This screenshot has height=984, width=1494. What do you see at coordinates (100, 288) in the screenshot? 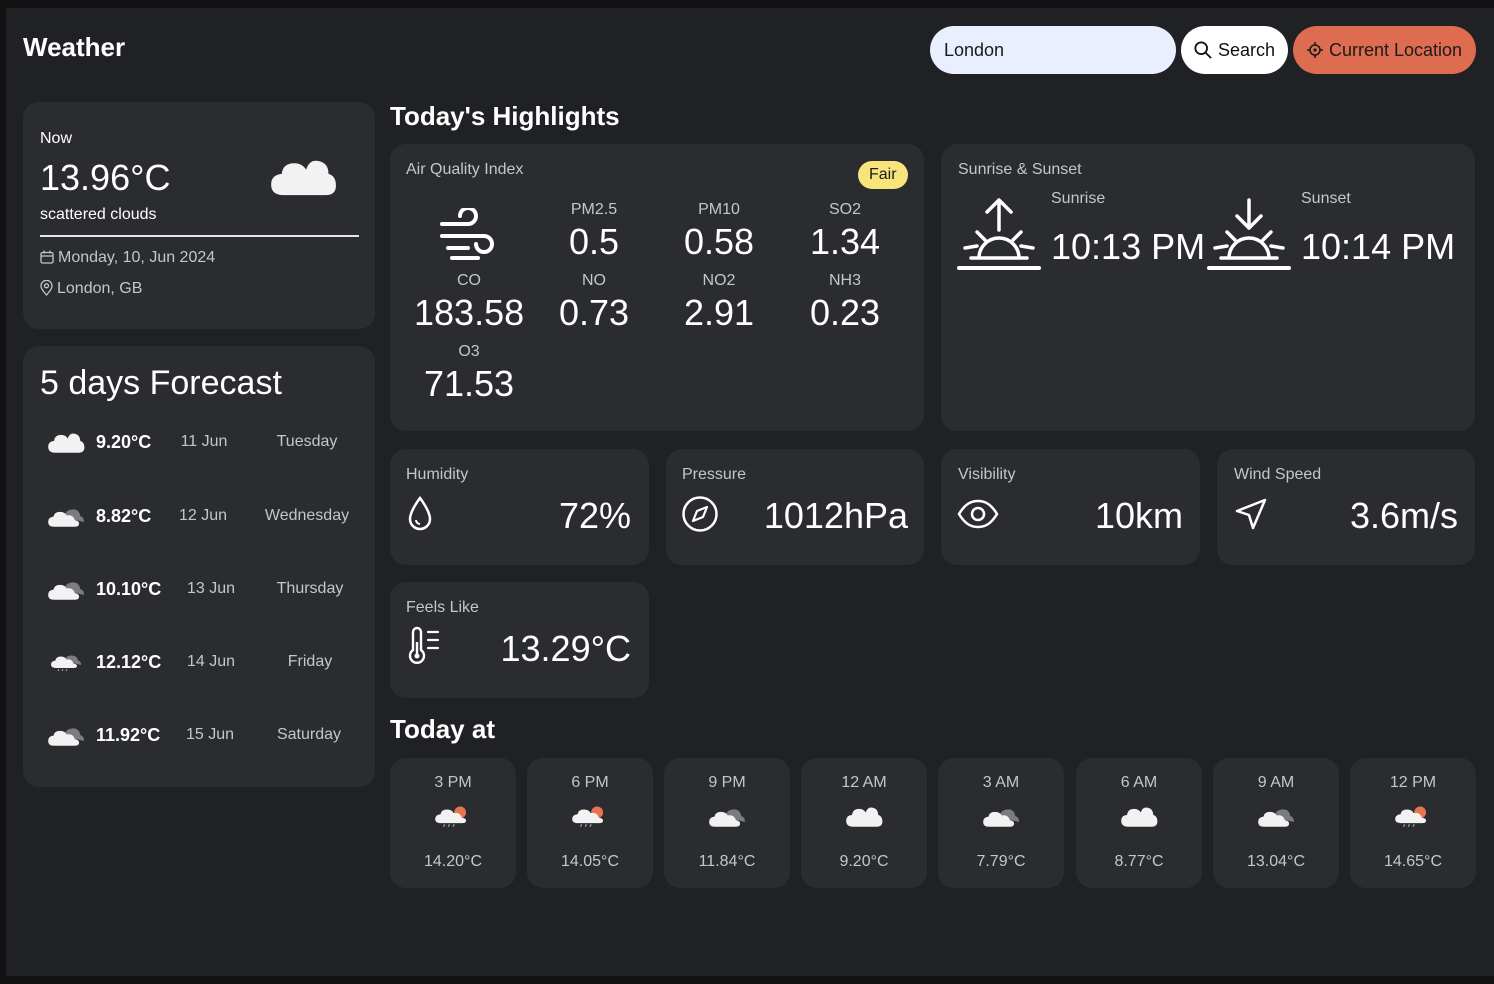
I see `current-location: London, GB` at bounding box center [100, 288].